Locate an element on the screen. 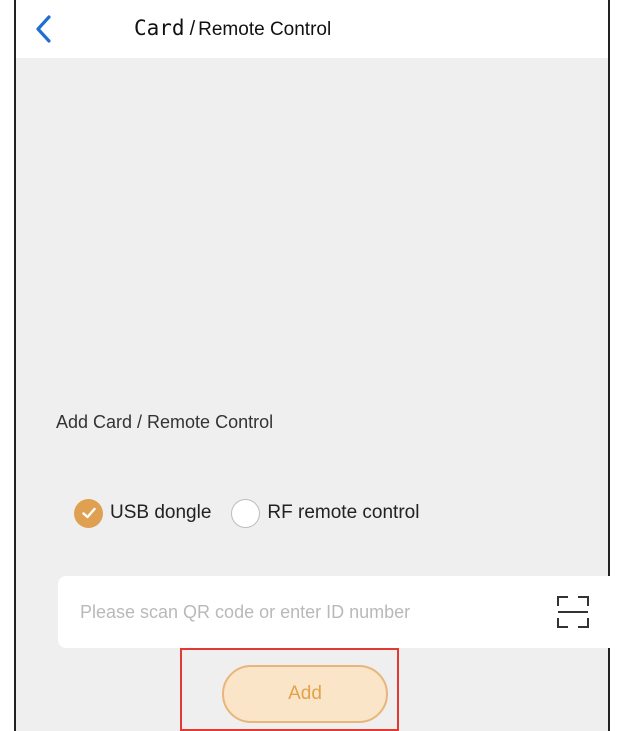 This screenshot has height=731, width=620. scan-qr-button is located at coordinates (573, 612).